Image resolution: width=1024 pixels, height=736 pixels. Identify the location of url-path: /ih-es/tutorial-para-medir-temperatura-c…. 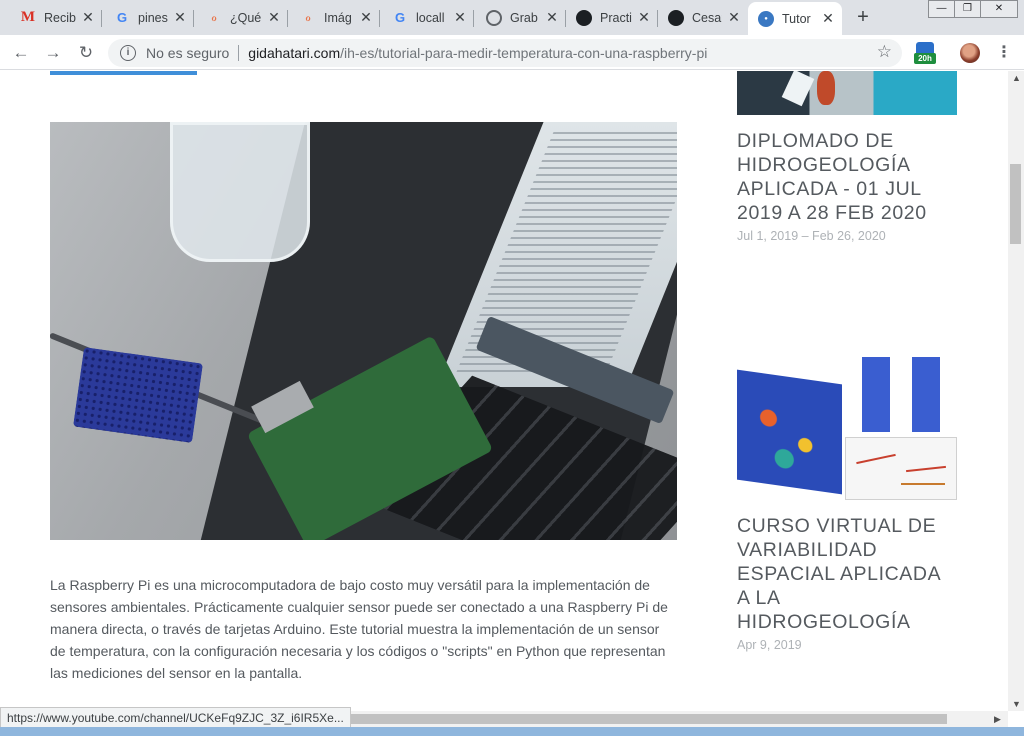
(524, 53).